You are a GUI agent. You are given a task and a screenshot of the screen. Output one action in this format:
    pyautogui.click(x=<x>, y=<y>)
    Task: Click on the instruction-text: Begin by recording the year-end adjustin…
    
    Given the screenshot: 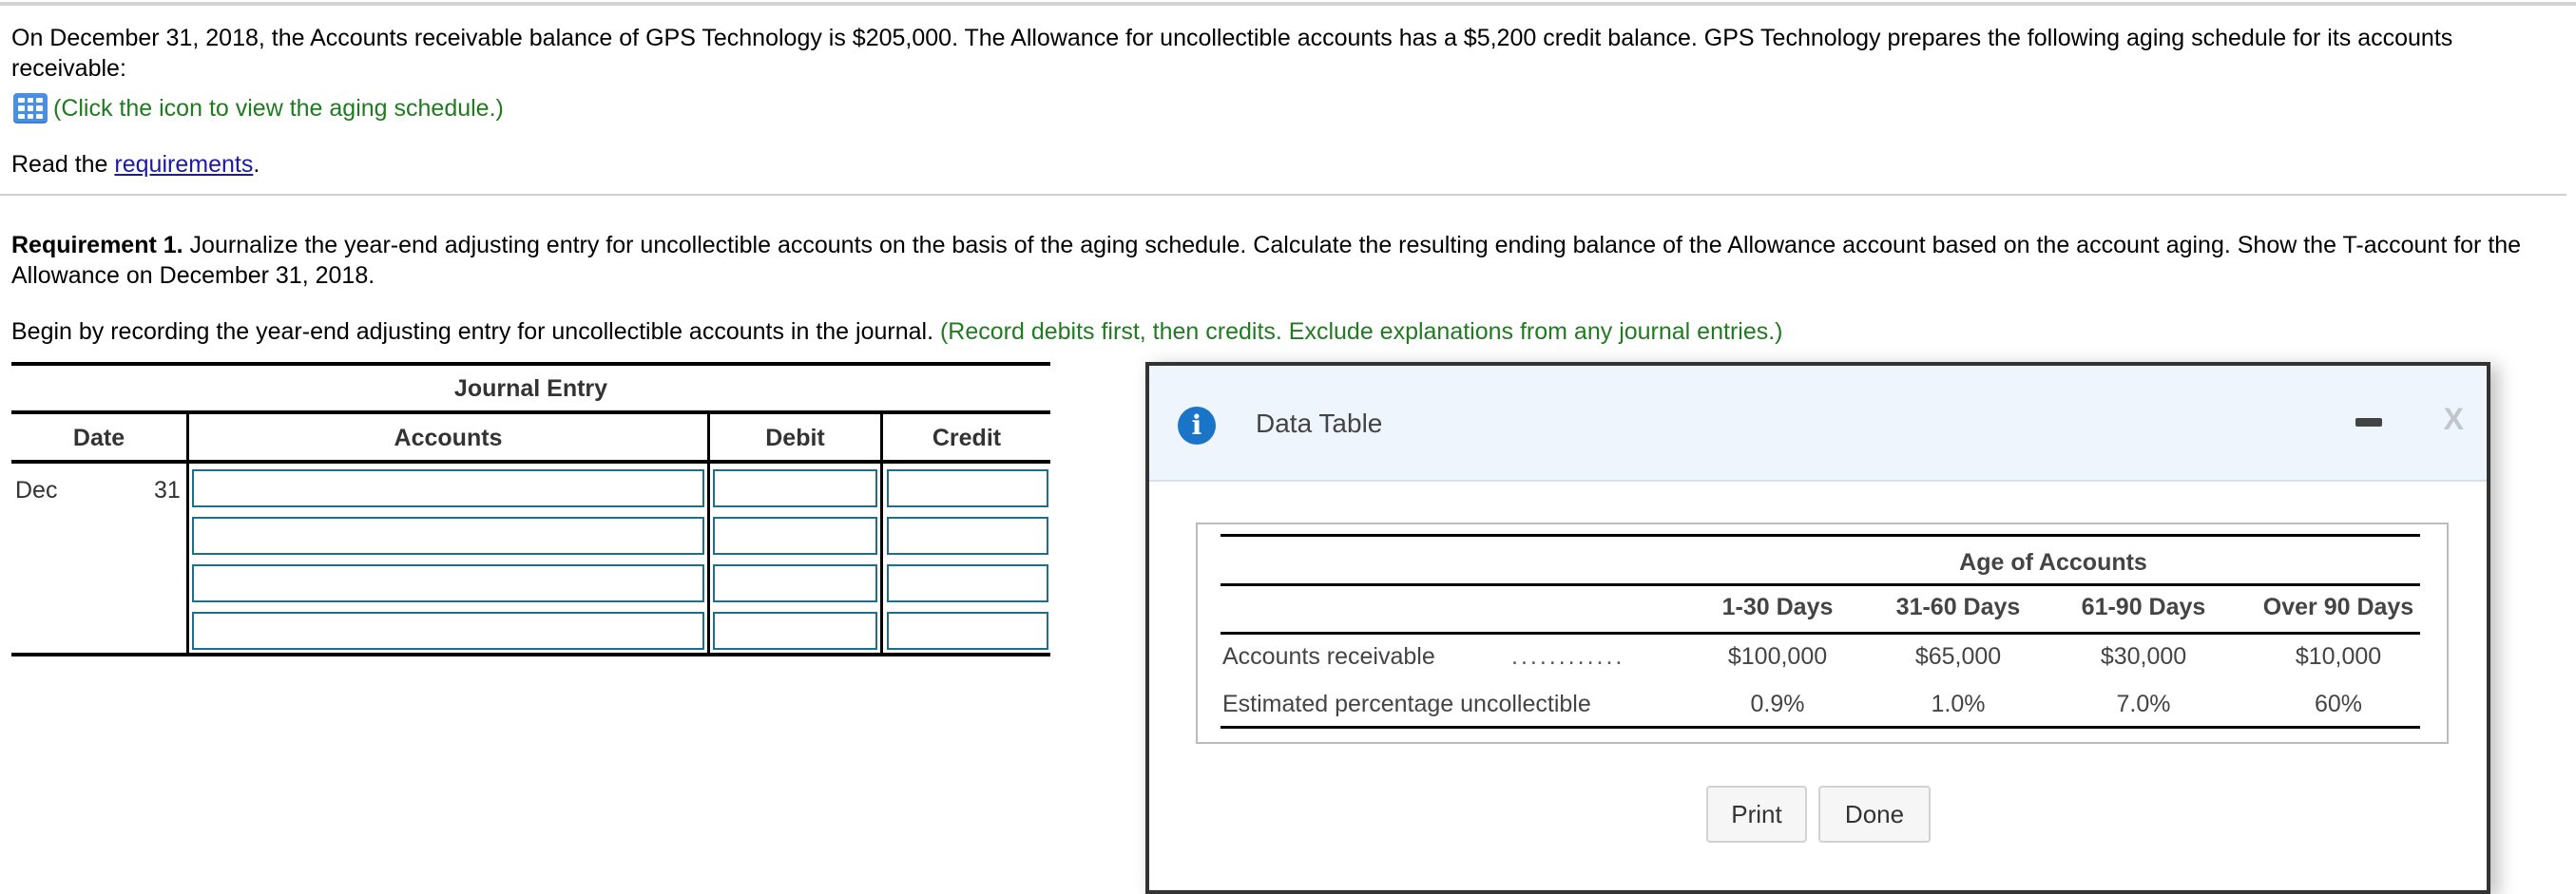 What is the action you would take?
    pyautogui.click(x=475, y=331)
    